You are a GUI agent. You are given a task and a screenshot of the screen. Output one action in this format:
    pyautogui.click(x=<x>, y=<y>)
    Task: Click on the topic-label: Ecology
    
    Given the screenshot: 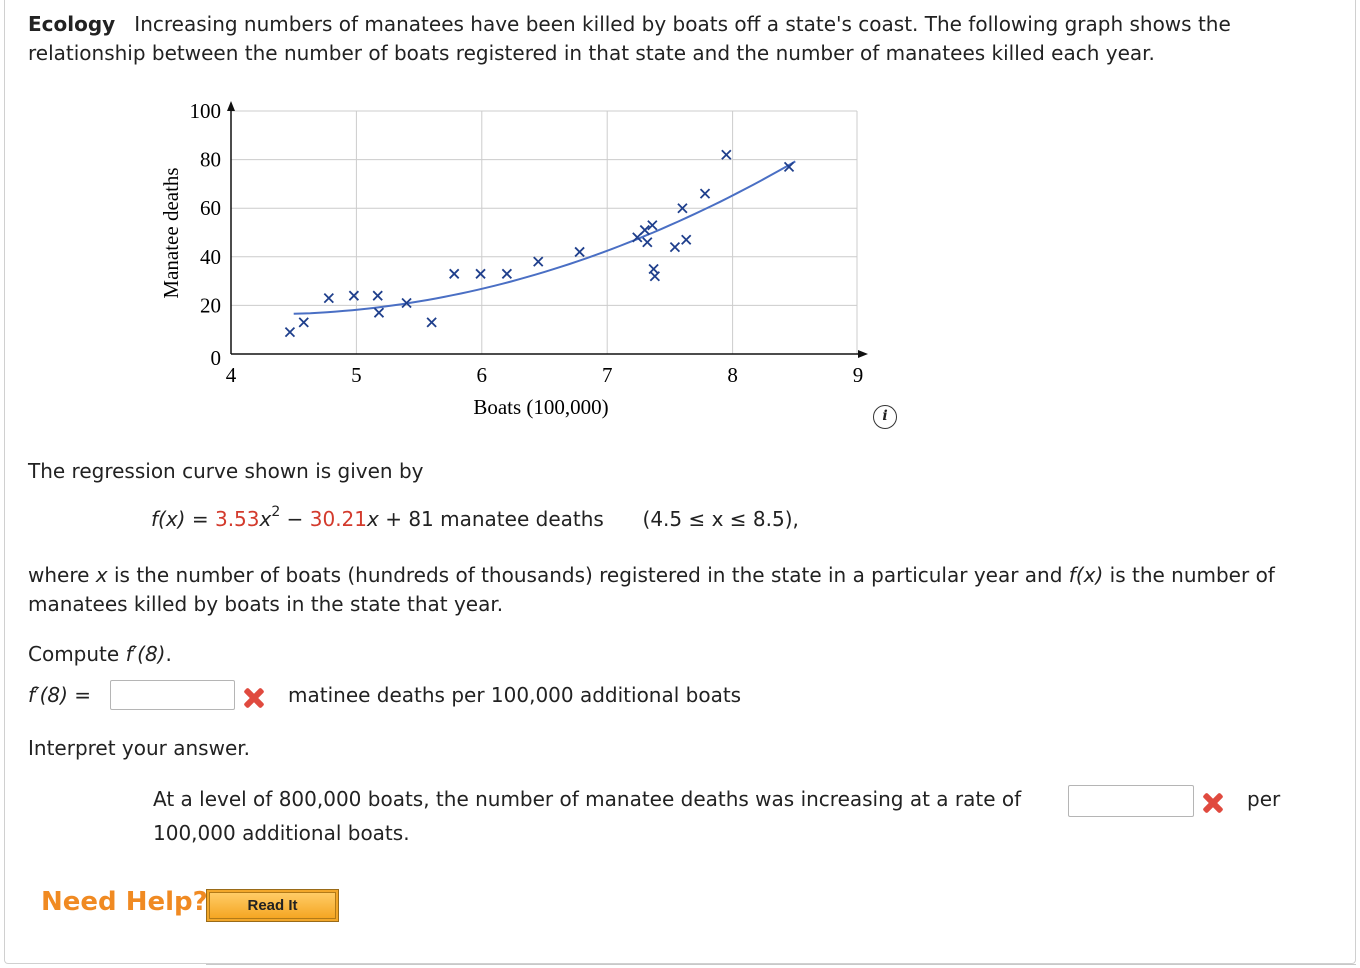 What is the action you would take?
    pyautogui.click(x=72, y=24)
    